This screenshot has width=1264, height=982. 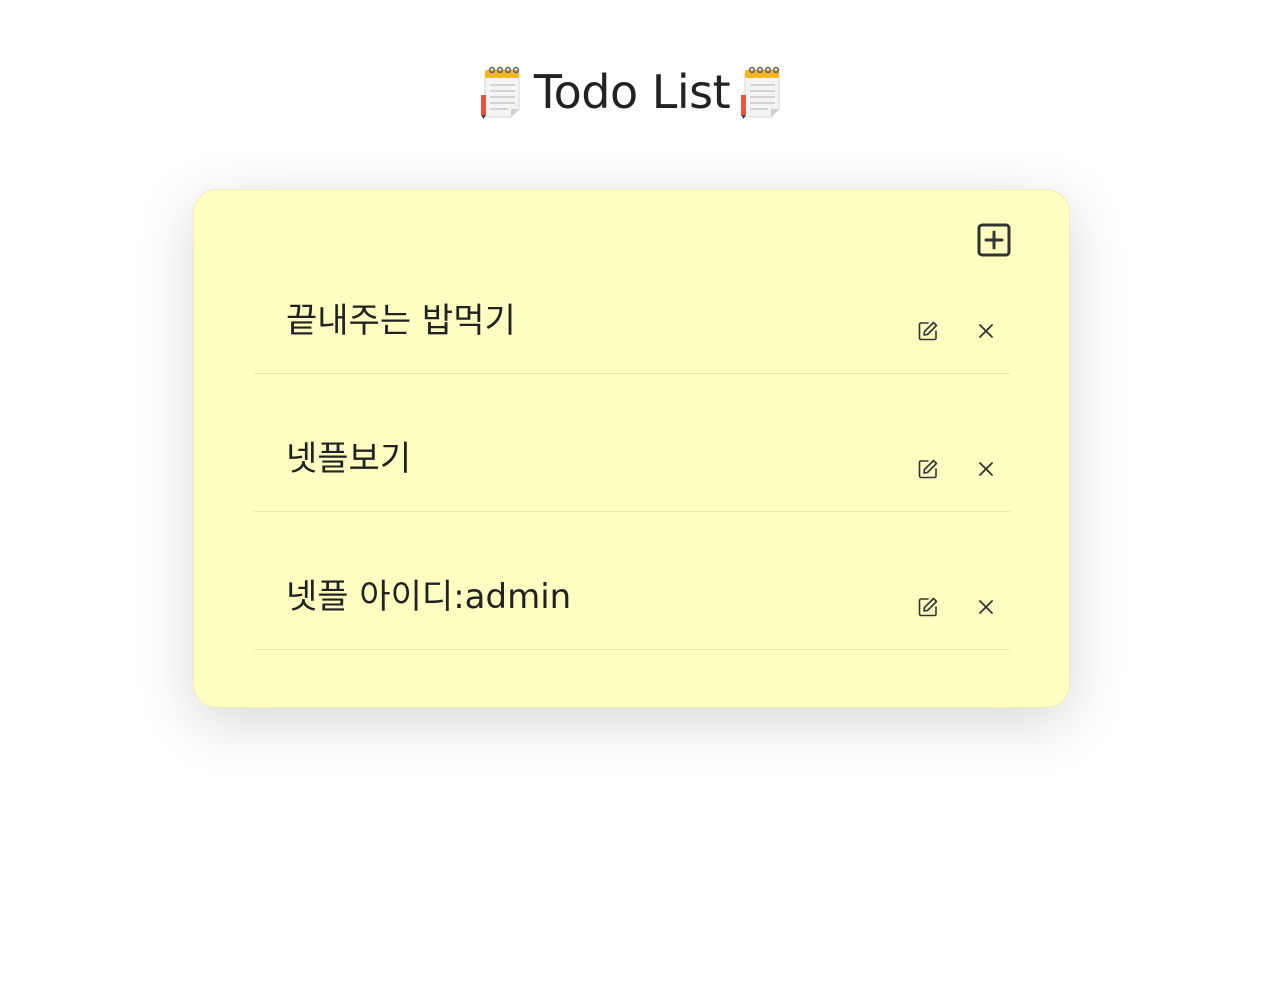 I want to click on page-header: Todo List, so click(x=632, y=92).